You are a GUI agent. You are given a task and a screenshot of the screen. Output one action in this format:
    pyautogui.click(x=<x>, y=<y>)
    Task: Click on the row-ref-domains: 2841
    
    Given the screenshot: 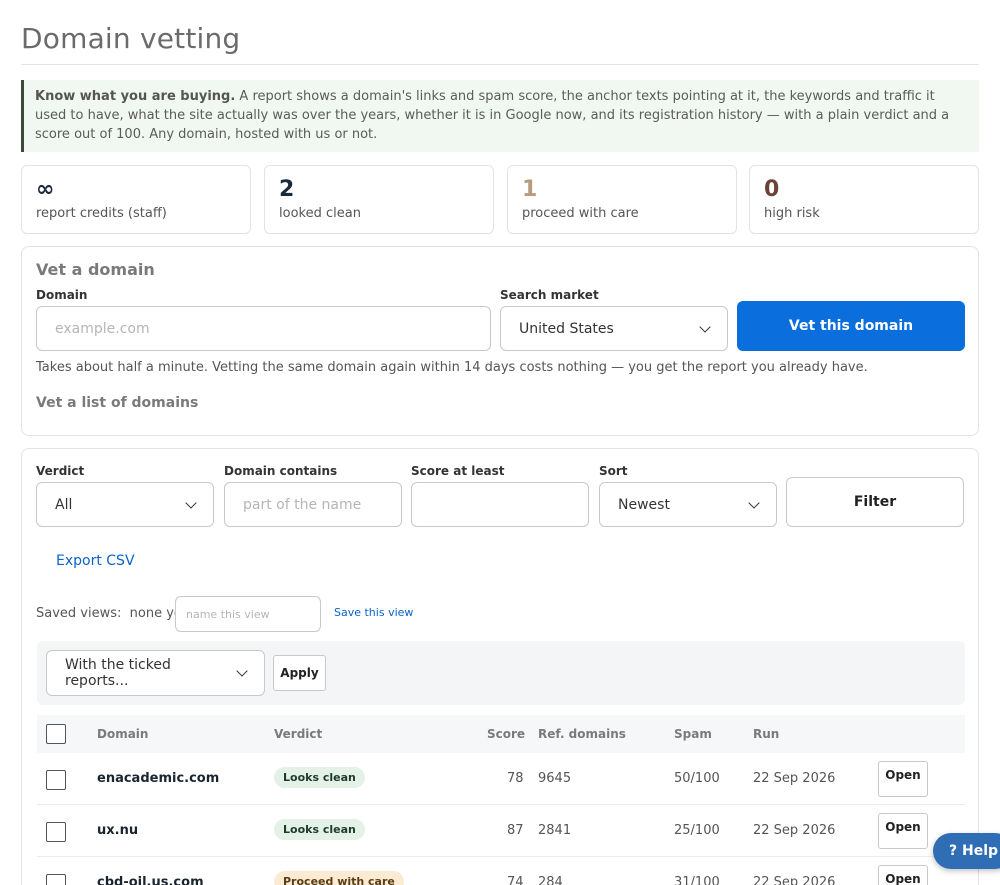 What is the action you would take?
    pyautogui.click(x=555, y=830)
    